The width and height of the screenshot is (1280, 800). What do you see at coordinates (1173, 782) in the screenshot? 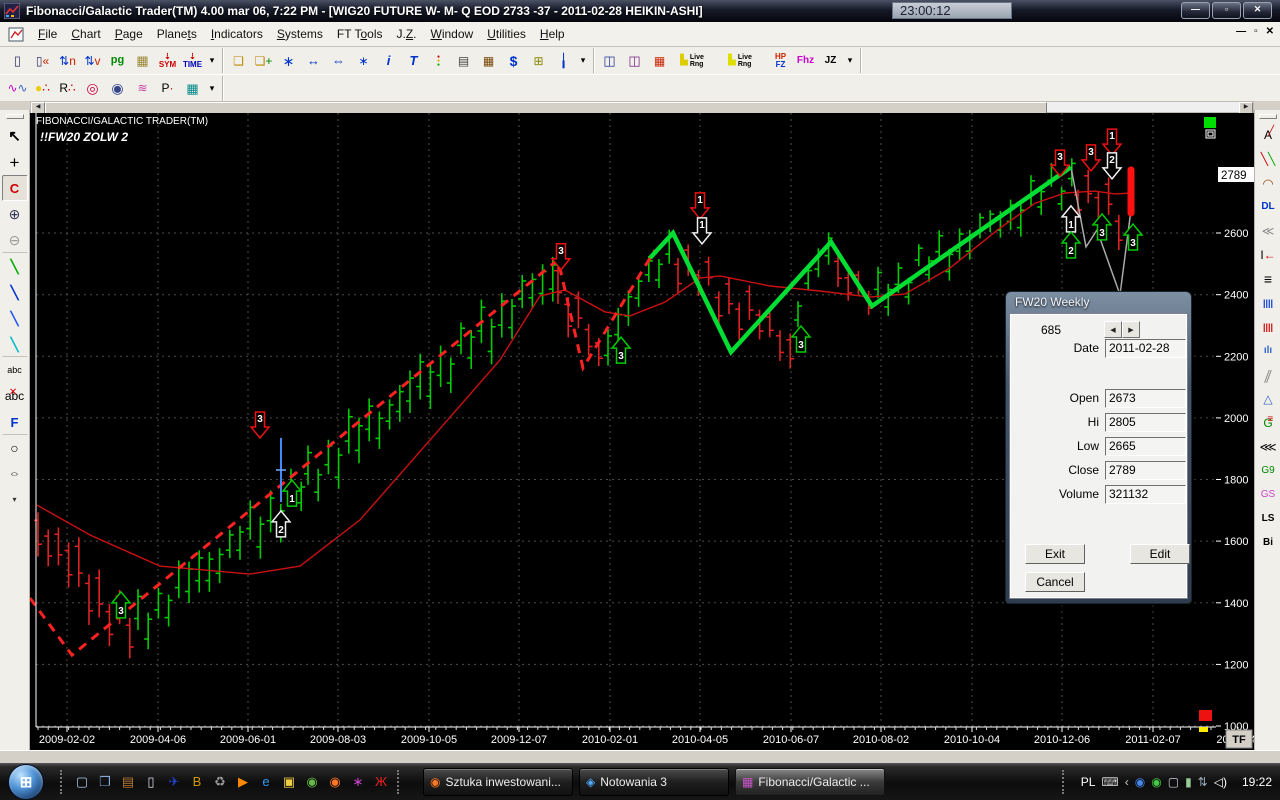
I see `tray-display-icon: ▢` at bounding box center [1173, 782].